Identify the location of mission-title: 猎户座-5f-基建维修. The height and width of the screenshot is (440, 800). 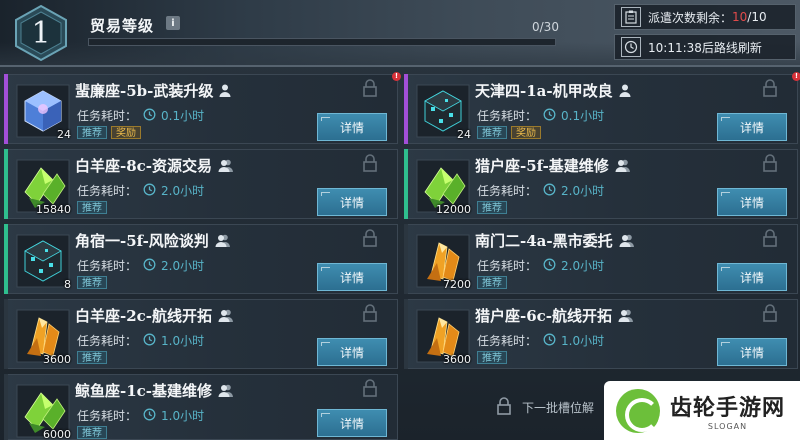
(542, 166).